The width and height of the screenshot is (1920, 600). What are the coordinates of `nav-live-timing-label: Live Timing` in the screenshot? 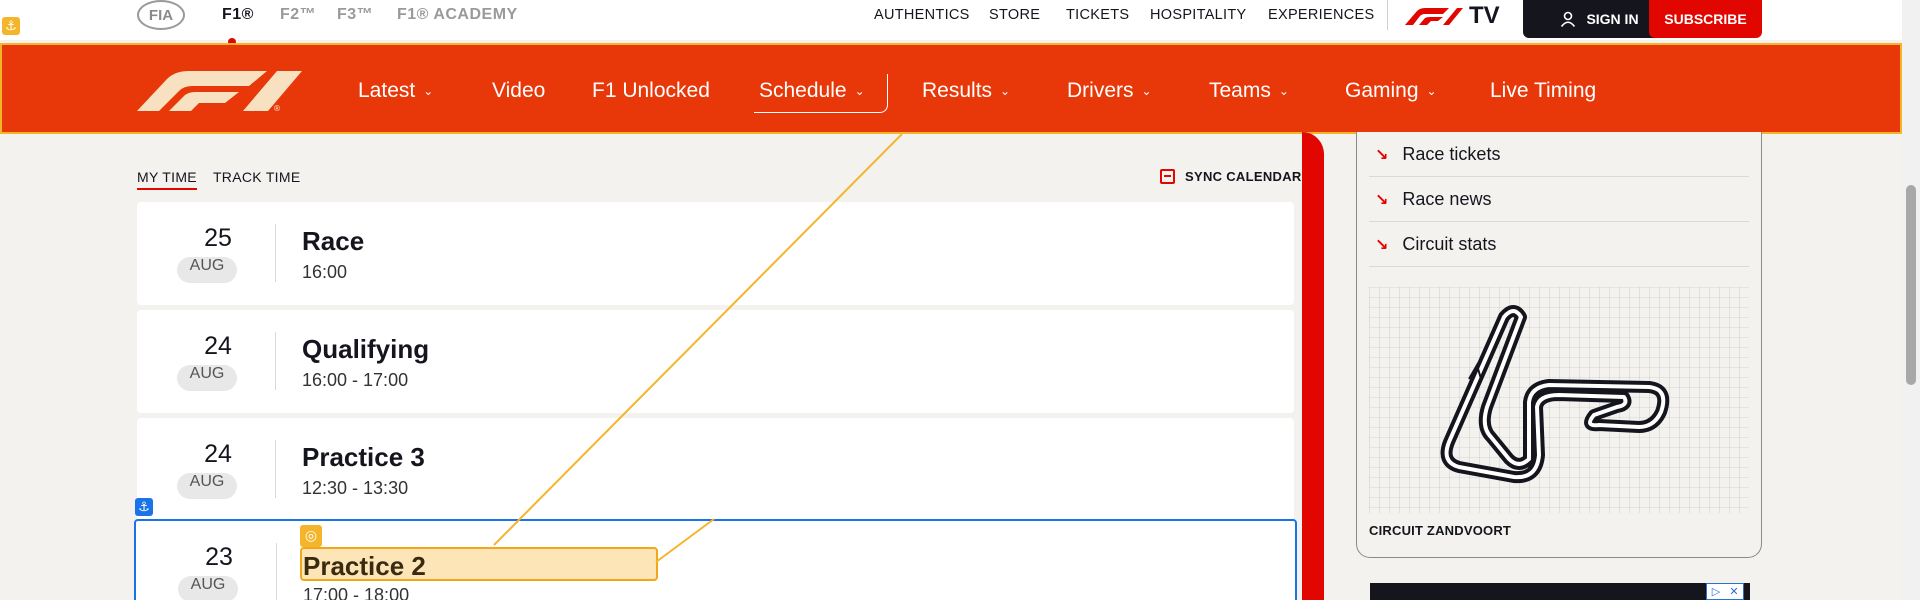 It's located at (1543, 90).